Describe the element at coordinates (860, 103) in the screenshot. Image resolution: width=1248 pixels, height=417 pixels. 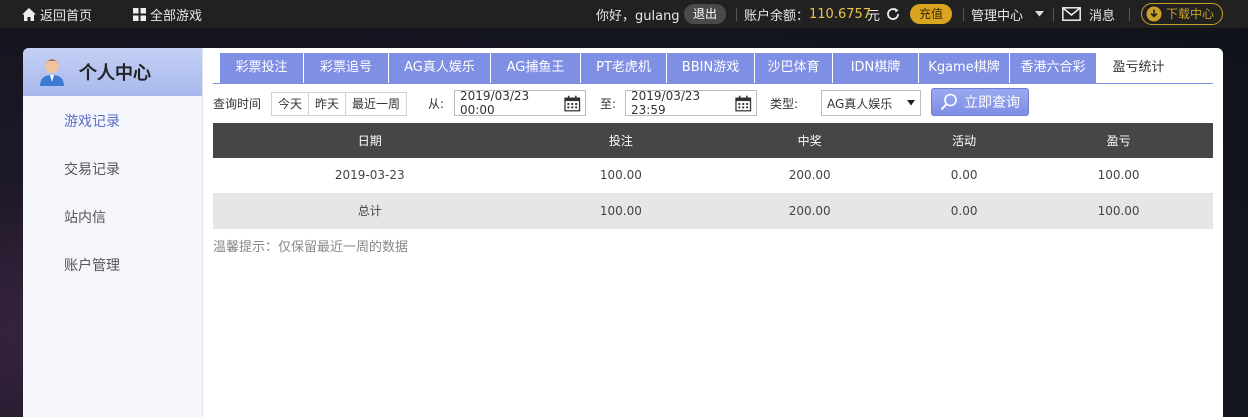
I see `game-type-value: AG真人娱乐` at that location.